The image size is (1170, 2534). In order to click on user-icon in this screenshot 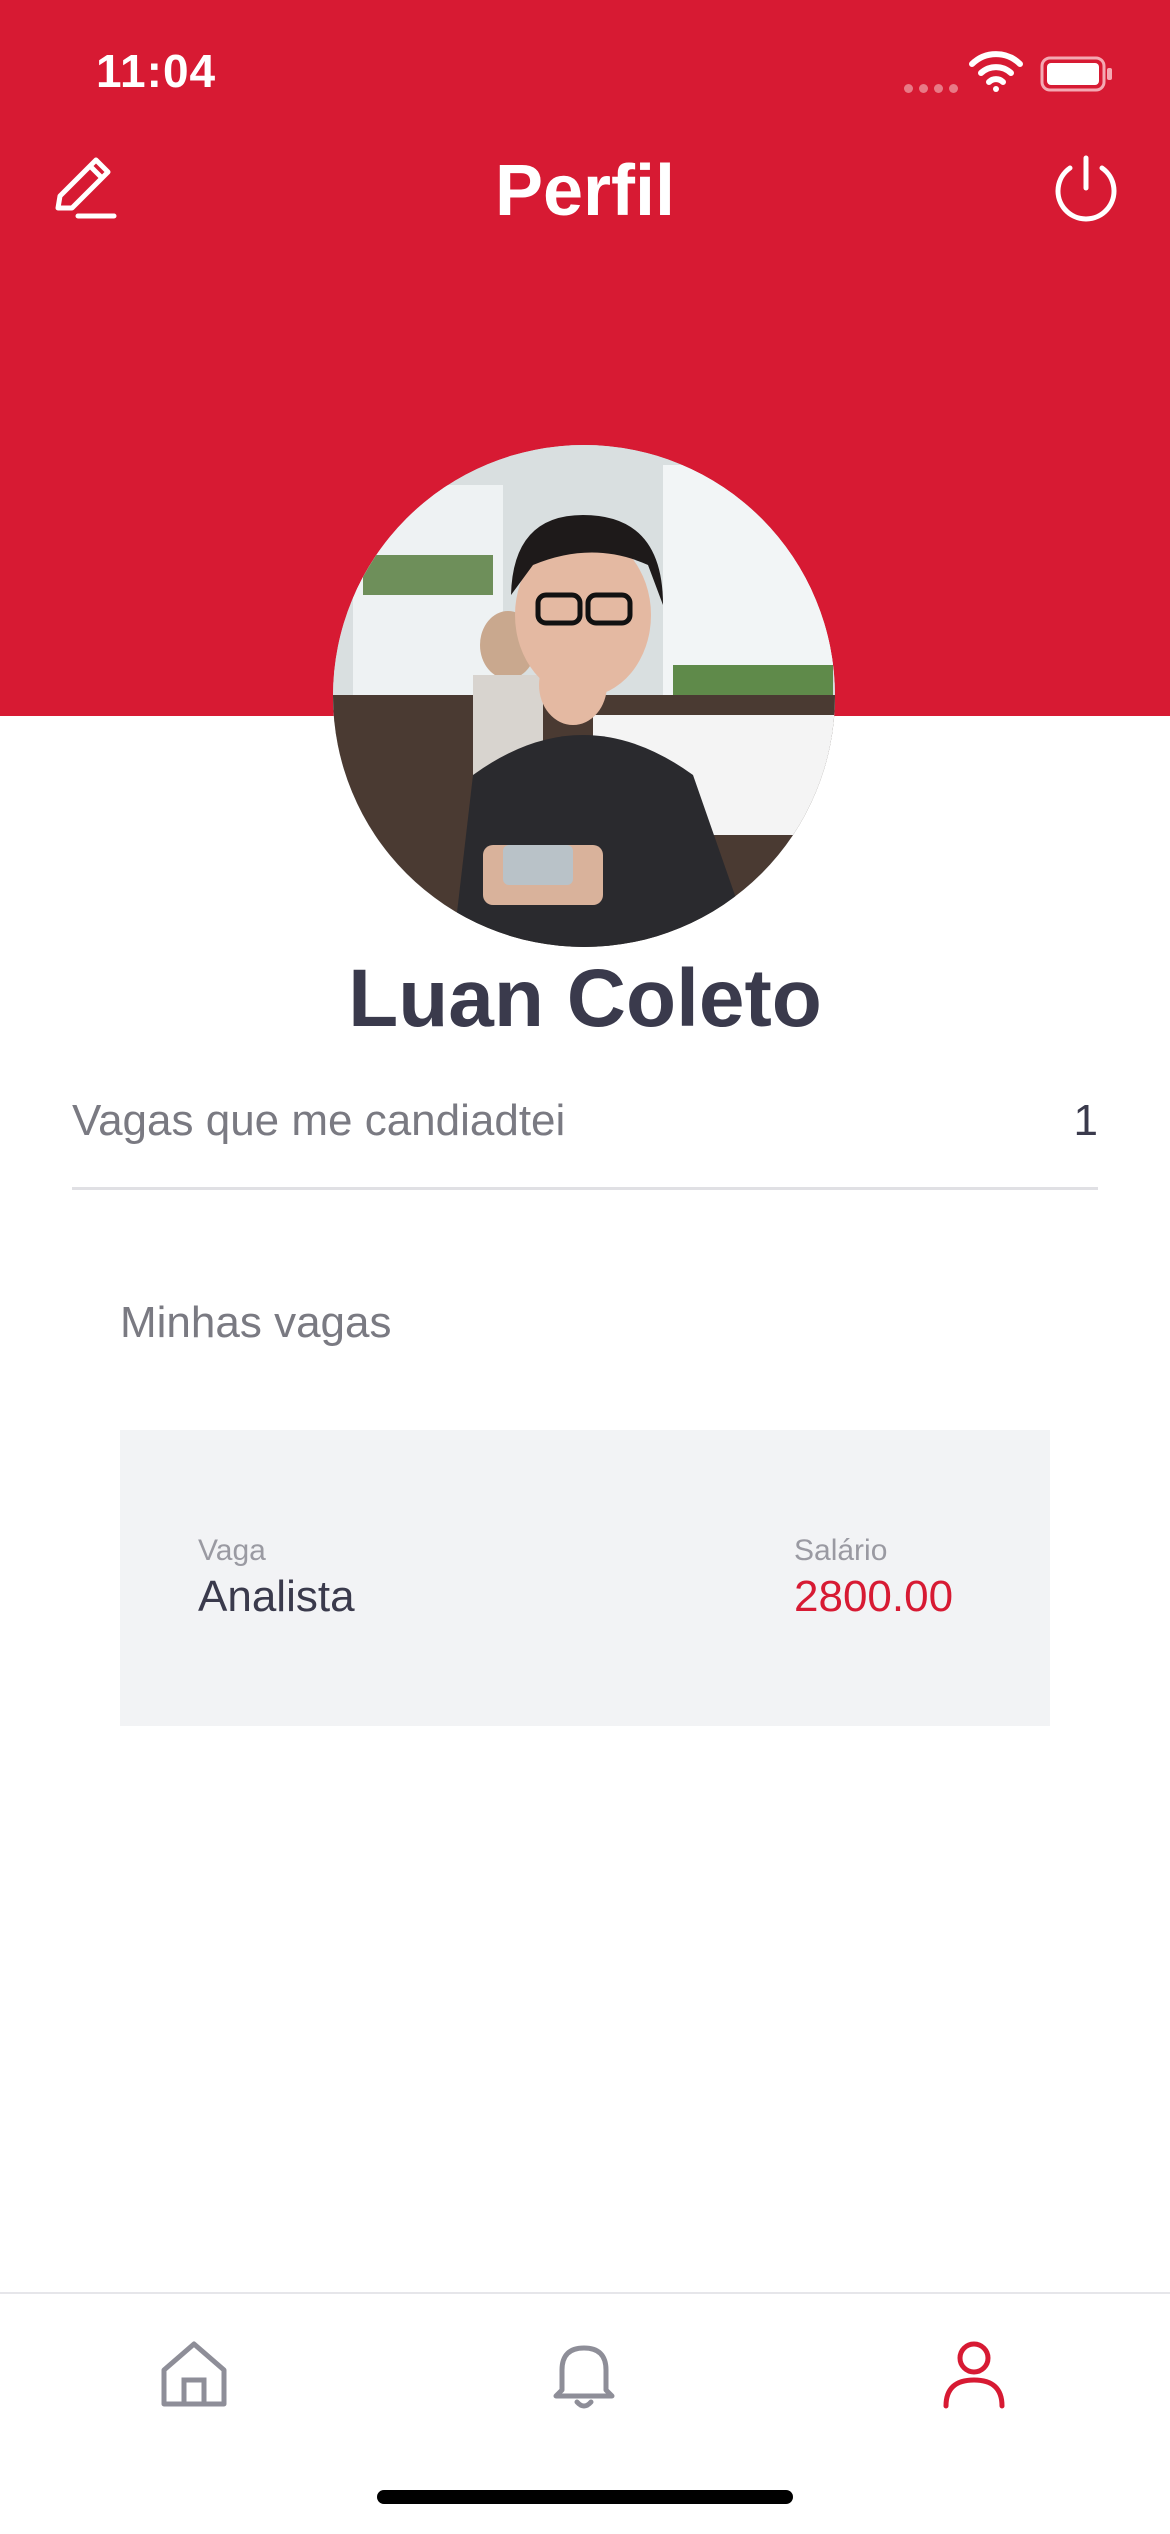, I will do `click(974, 2374)`.